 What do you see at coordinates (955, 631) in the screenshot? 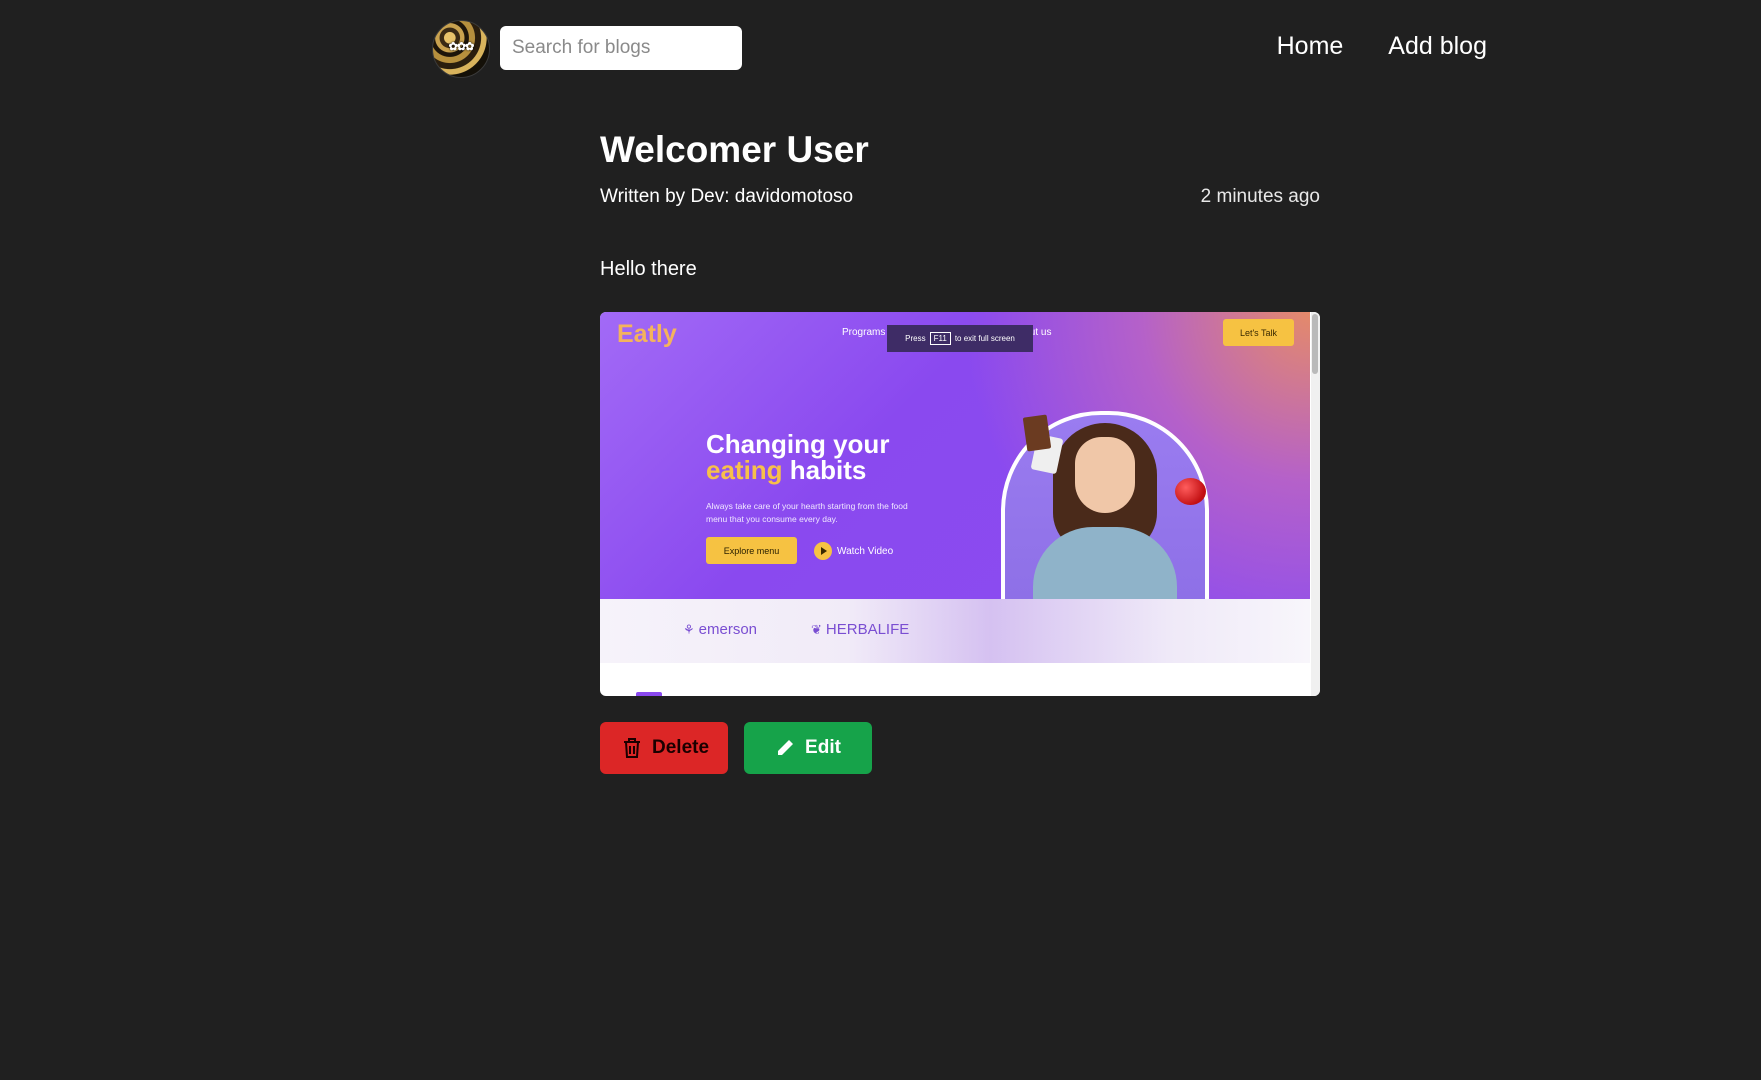
I see `partner-strip: ⚘ emerson ❦ HERBALIFE` at bounding box center [955, 631].